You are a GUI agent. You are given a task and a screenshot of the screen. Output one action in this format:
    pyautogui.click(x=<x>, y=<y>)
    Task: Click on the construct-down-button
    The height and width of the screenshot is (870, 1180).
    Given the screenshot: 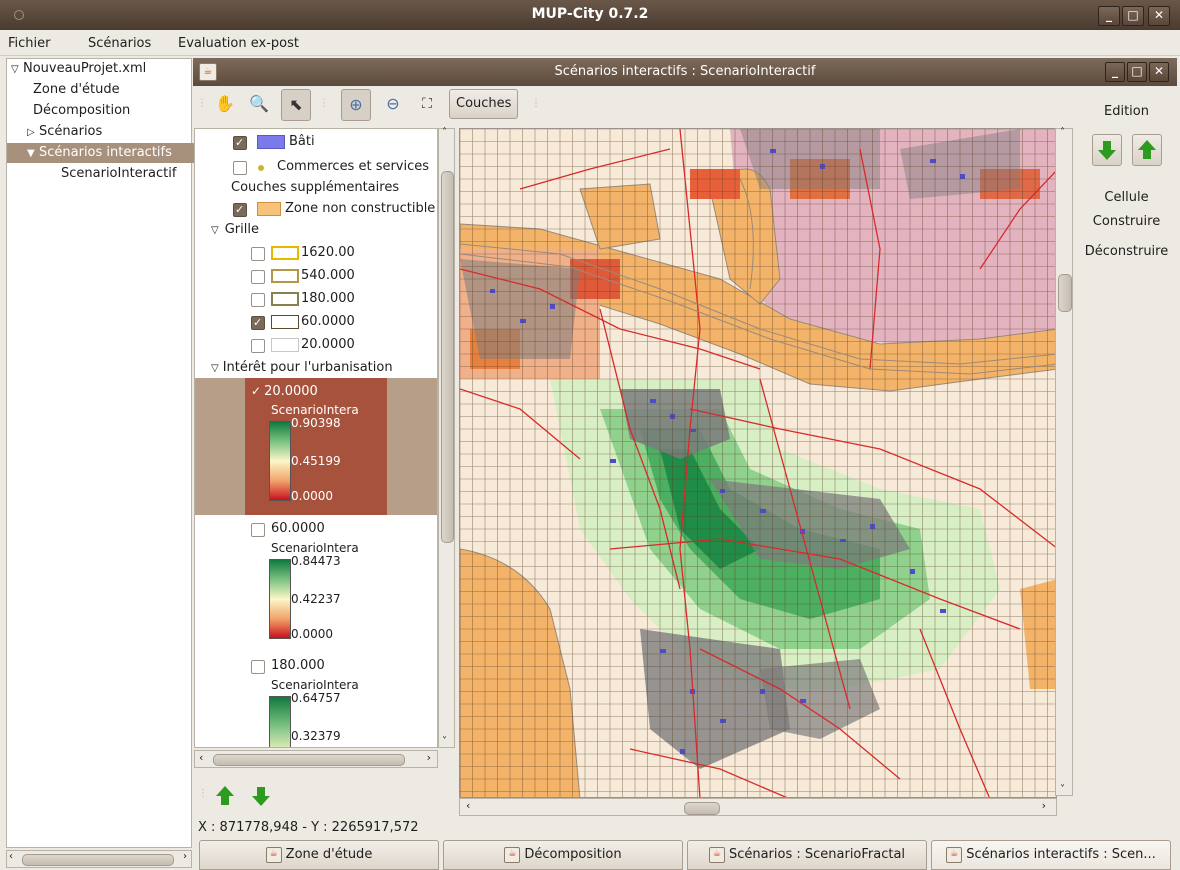 What is the action you would take?
    pyautogui.click(x=1107, y=150)
    